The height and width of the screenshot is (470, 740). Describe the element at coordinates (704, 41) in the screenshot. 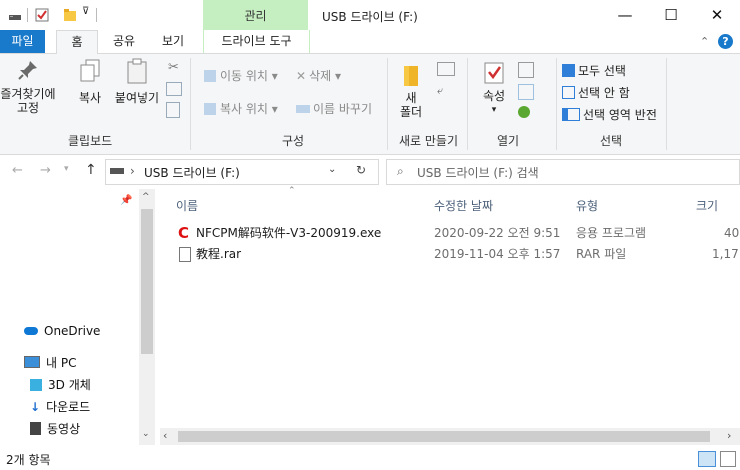

I see `collapse-ribbon-icon: ⌃` at that location.